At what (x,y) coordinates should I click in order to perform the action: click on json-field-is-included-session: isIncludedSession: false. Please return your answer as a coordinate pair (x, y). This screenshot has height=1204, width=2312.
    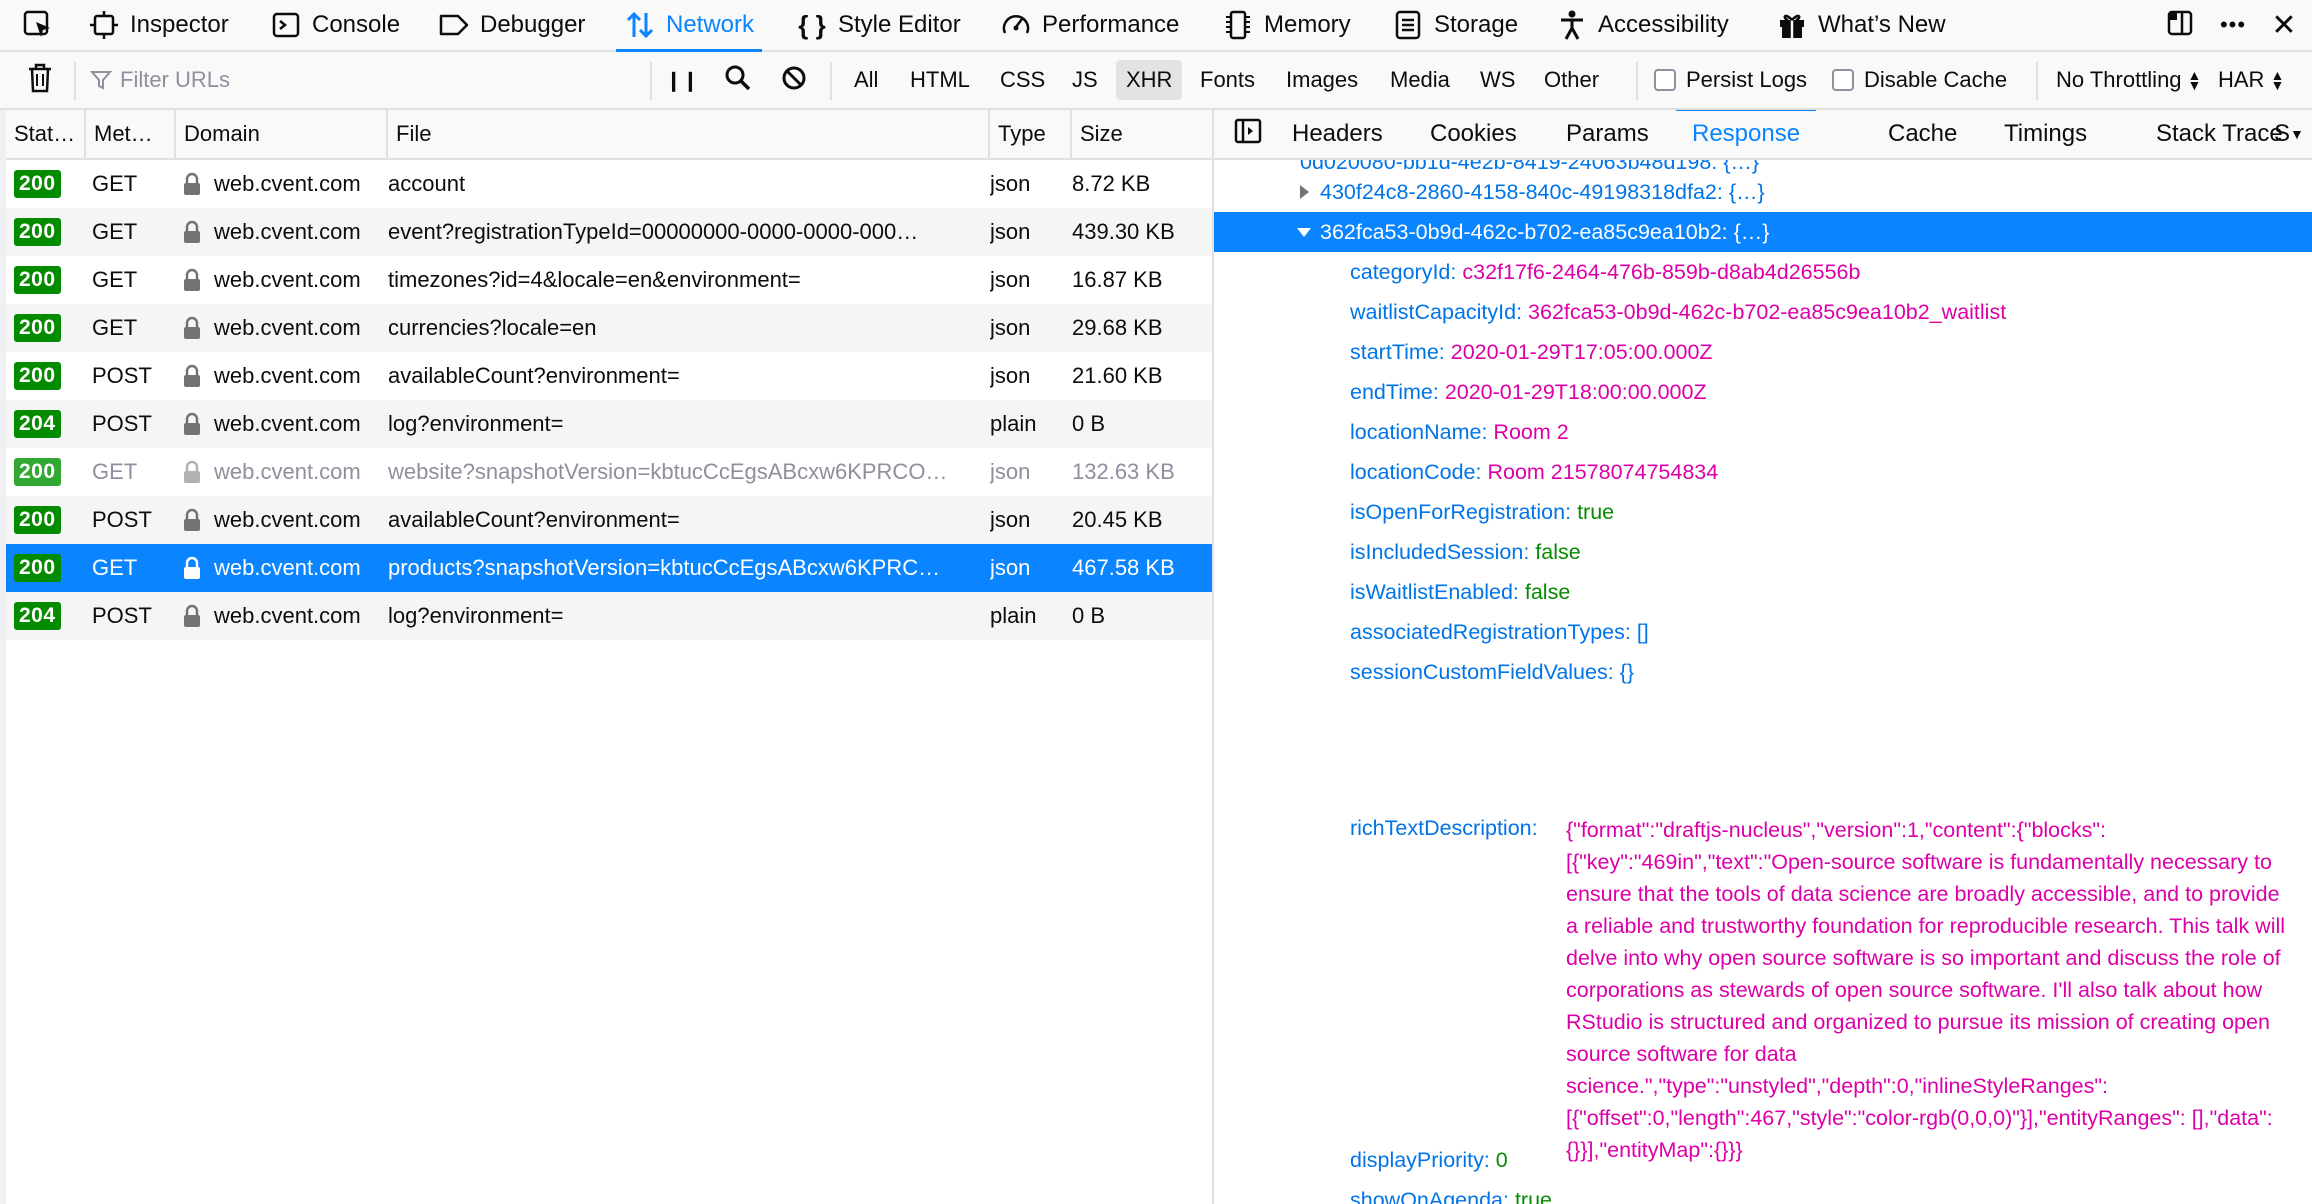
    Looking at the image, I should click on (1763, 552).